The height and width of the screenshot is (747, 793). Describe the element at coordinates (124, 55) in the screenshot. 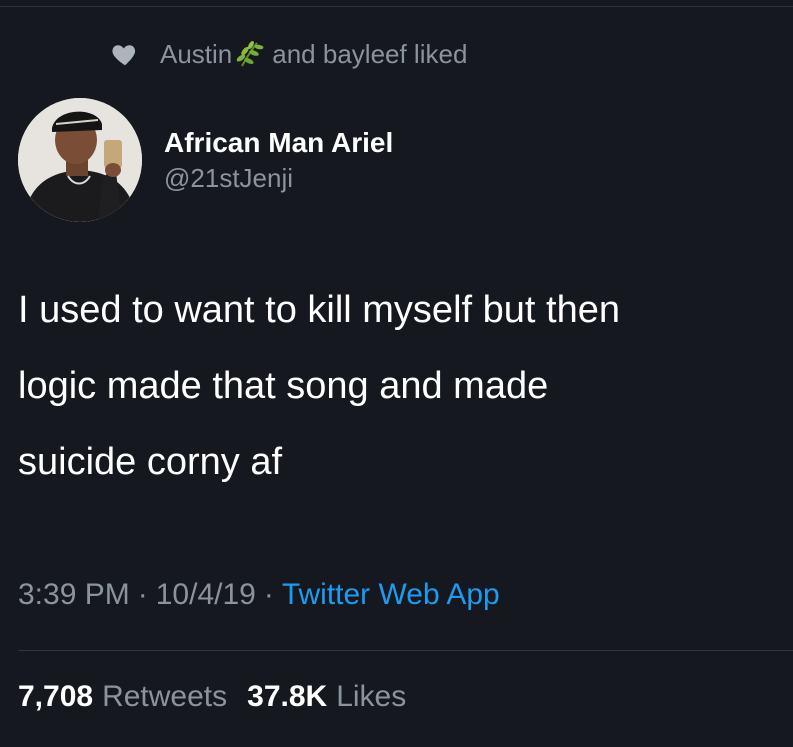

I see `heart-icon` at that location.